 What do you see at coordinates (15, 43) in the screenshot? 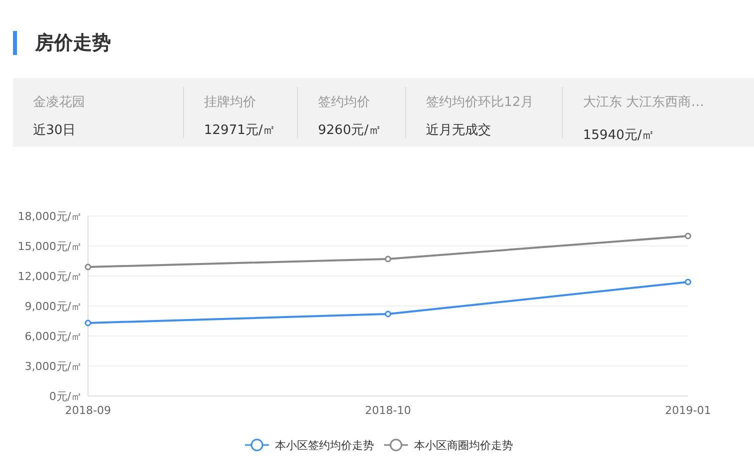
I see `accent-bar` at bounding box center [15, 43].